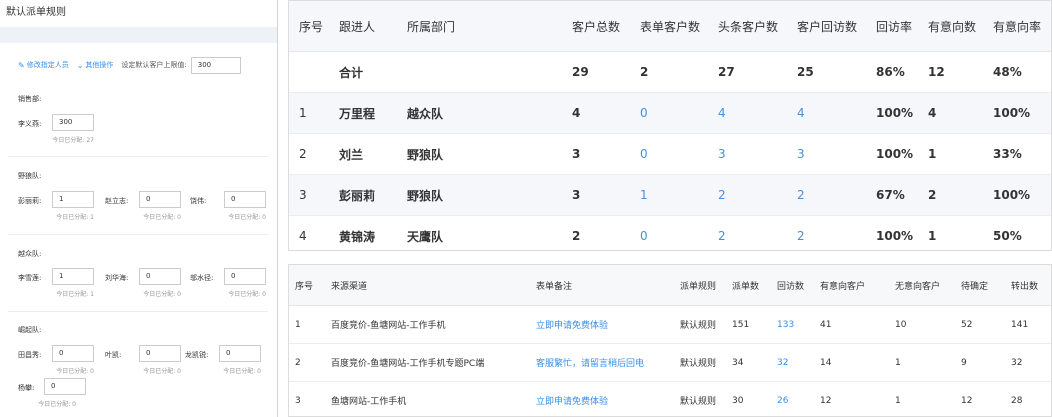 This screenshot has height=417, width=1052. What do you see at coordinates (479, 26) in the screenshot?
I see `column-header: 所属部门` at bounding box center [479, 26].